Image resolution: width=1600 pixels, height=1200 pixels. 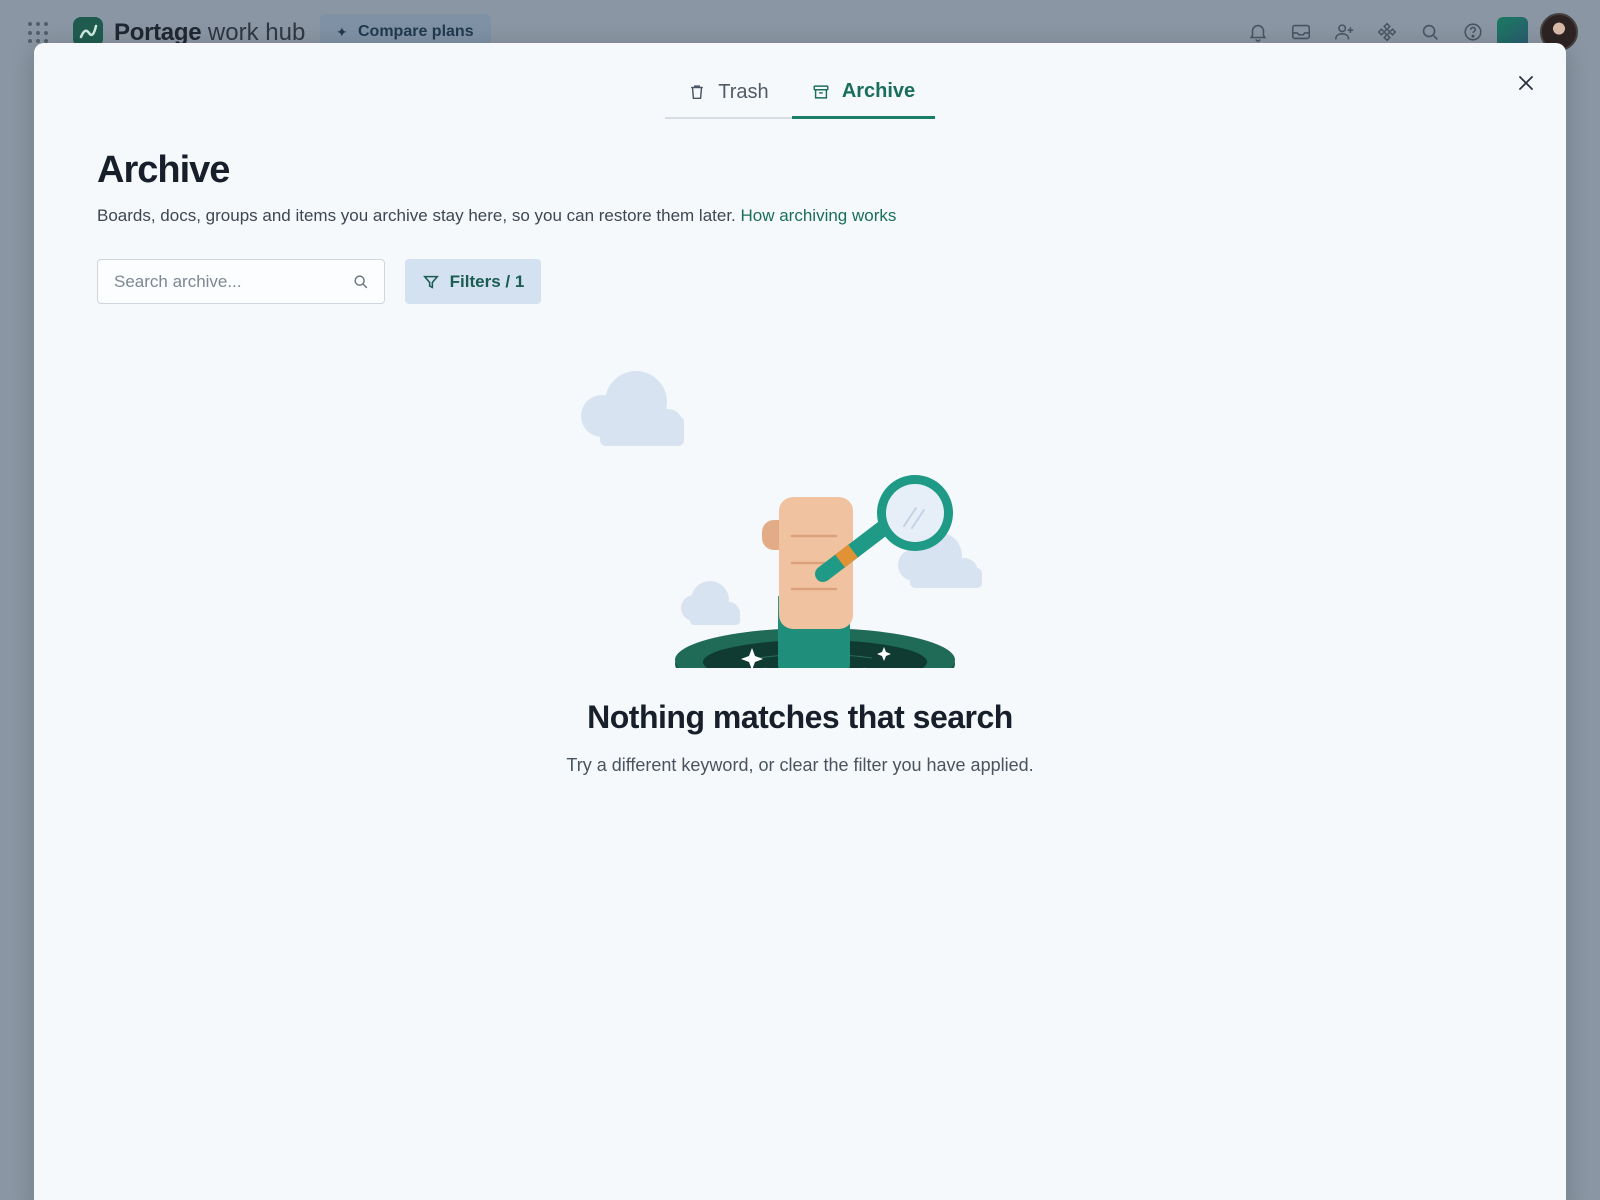 I want to click on apps-puzzle-icon, so click(x=1387, y=32).